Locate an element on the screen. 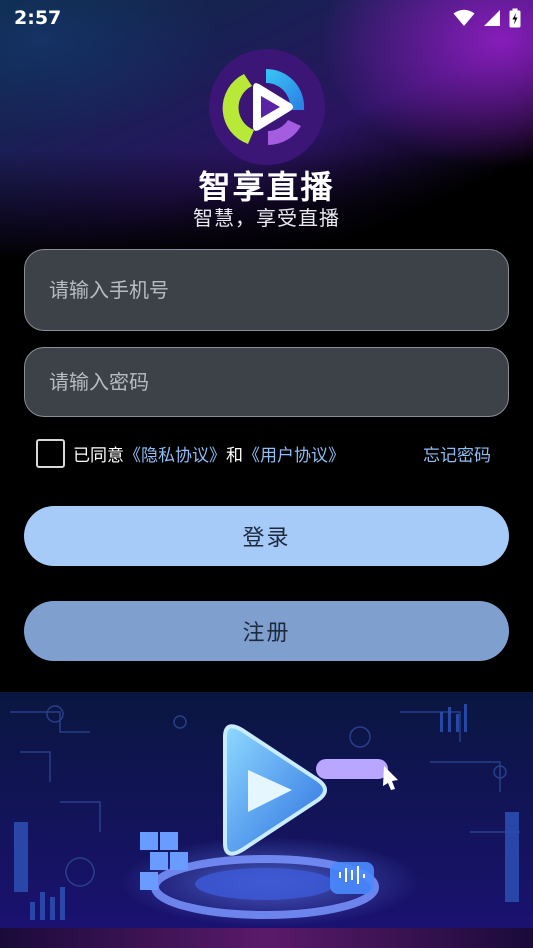  status-icons is located at coordinates (487, 18).